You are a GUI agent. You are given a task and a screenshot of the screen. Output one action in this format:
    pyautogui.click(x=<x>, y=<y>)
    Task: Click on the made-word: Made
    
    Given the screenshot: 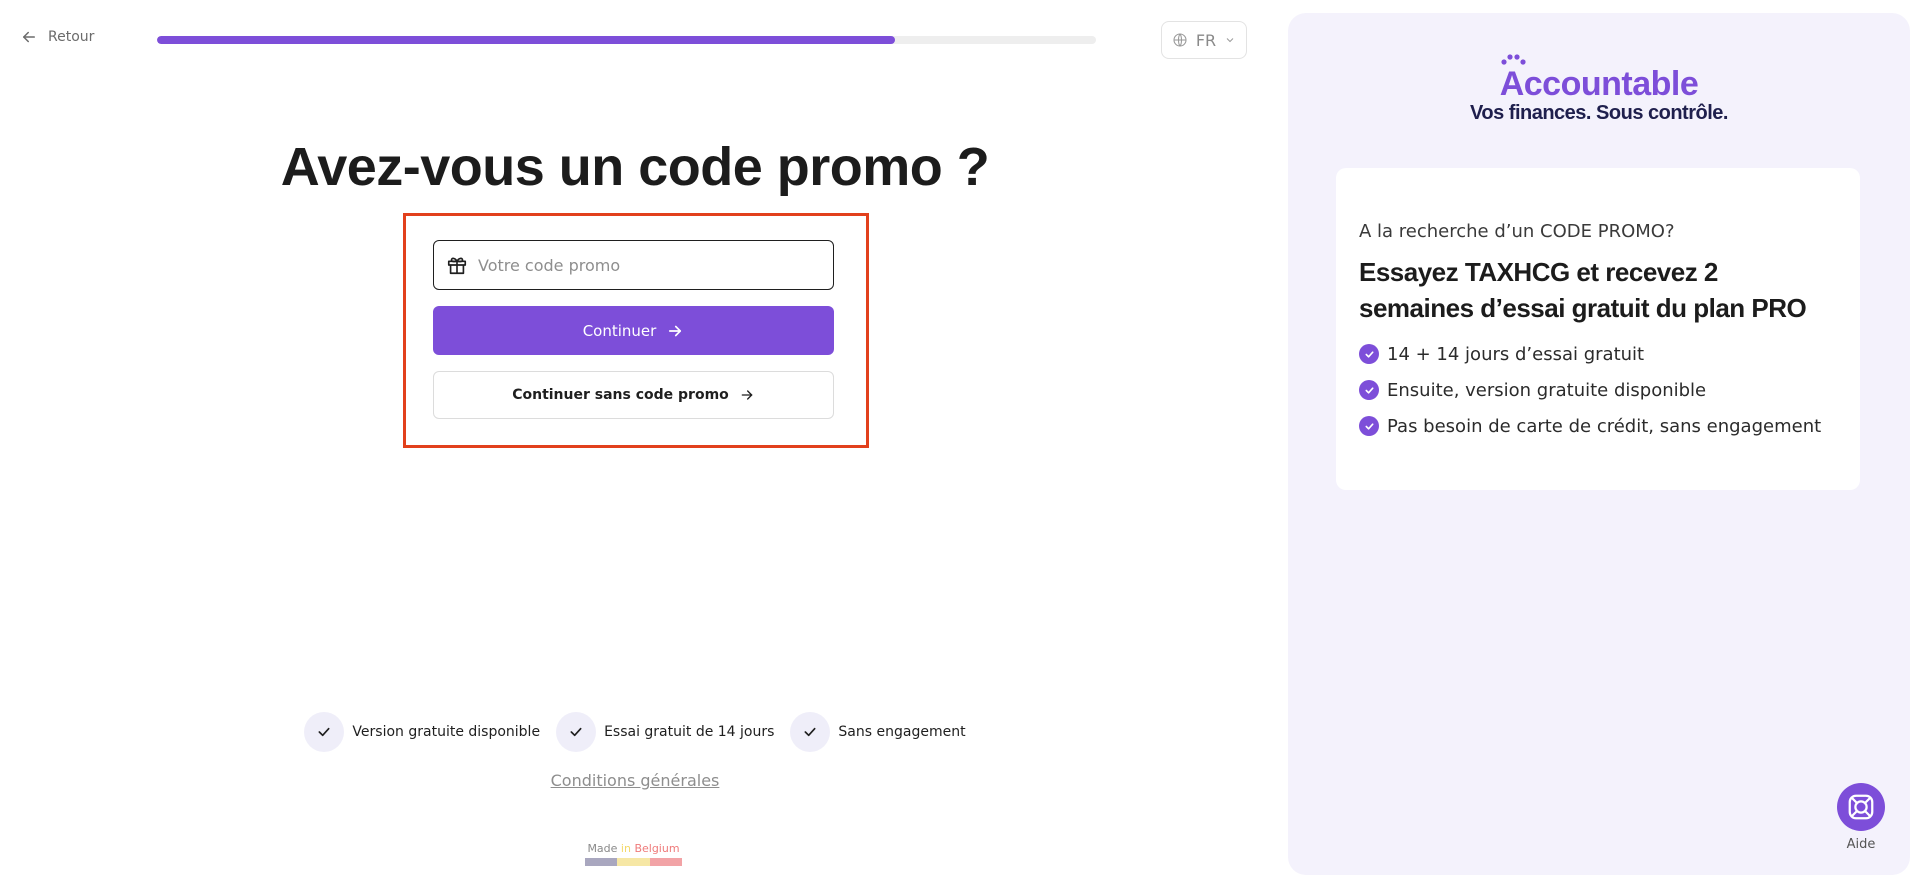 What is the action you would take?
    pyautogui.click(x=602, y=848)
    